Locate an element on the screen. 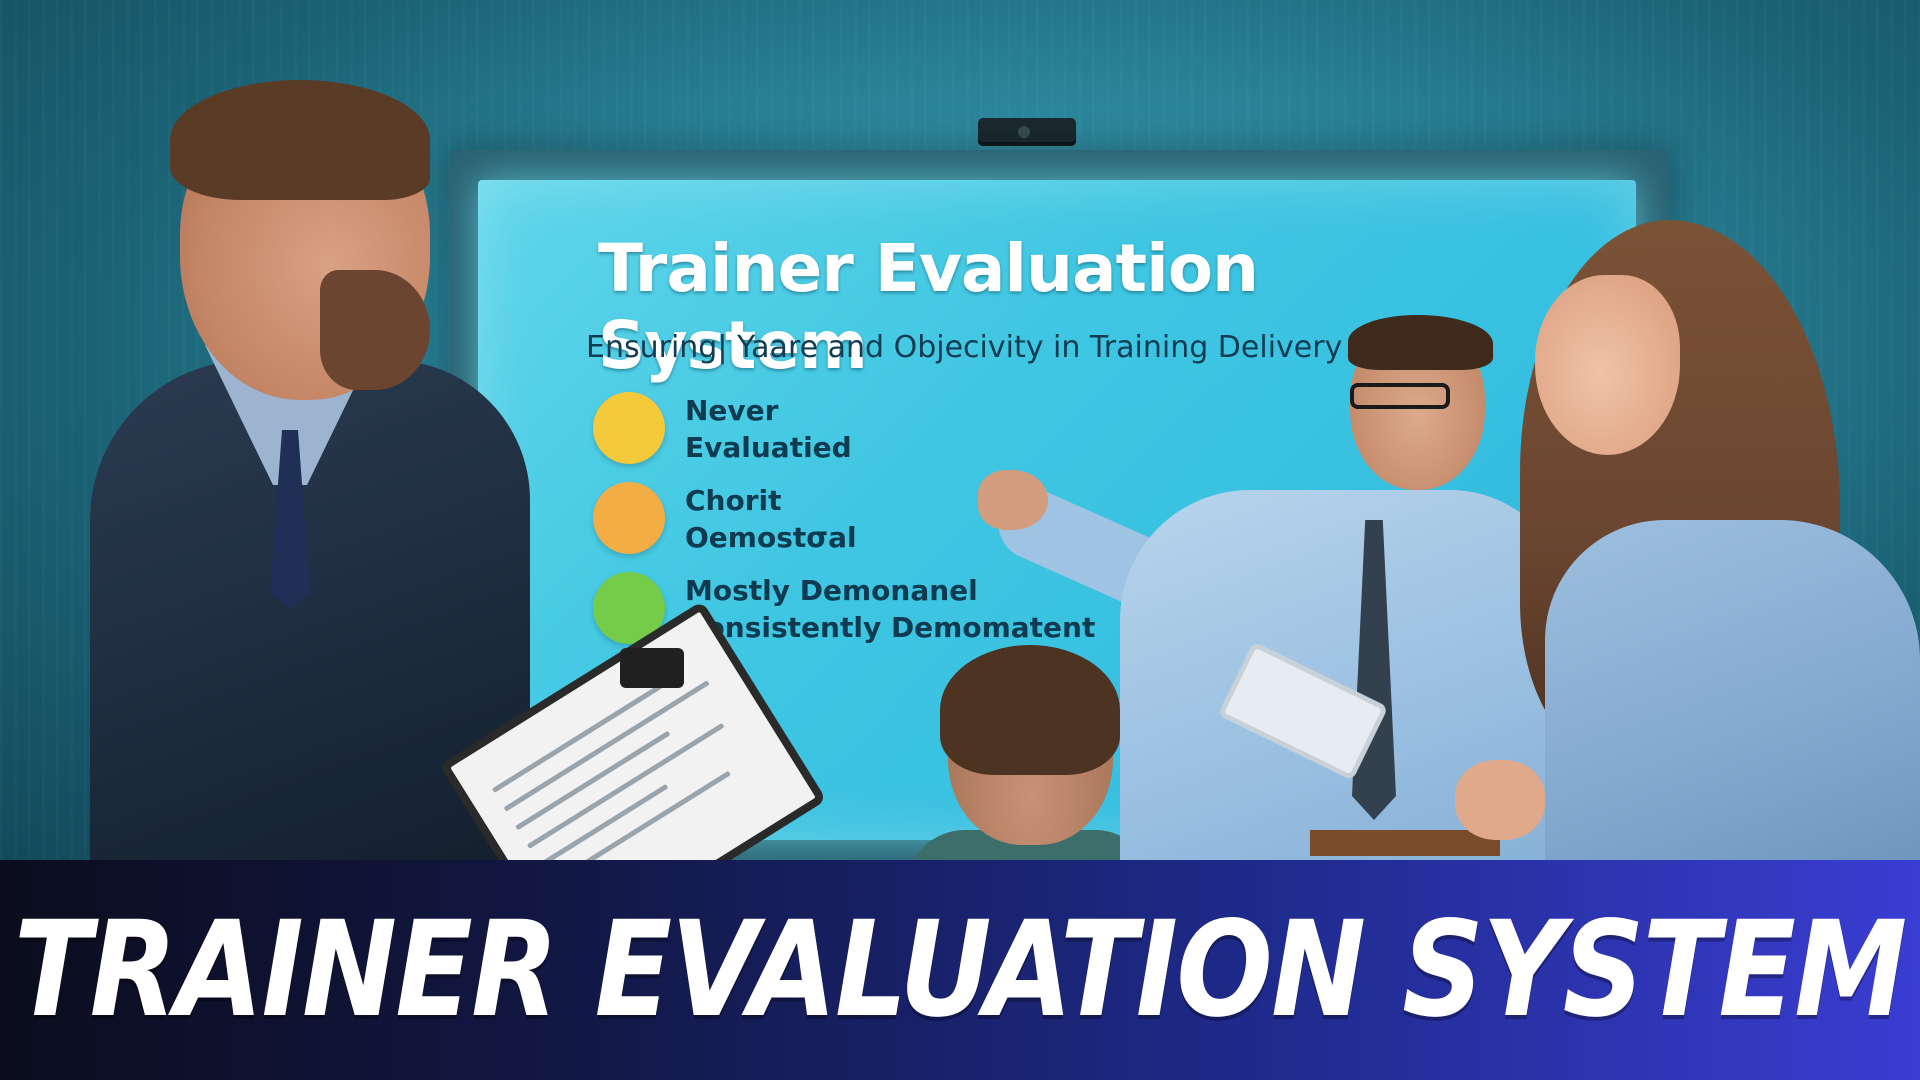 The width and height of the screenshot is (1920, 1080). clipboard-clip-icon is located at coordinates (652, 668).